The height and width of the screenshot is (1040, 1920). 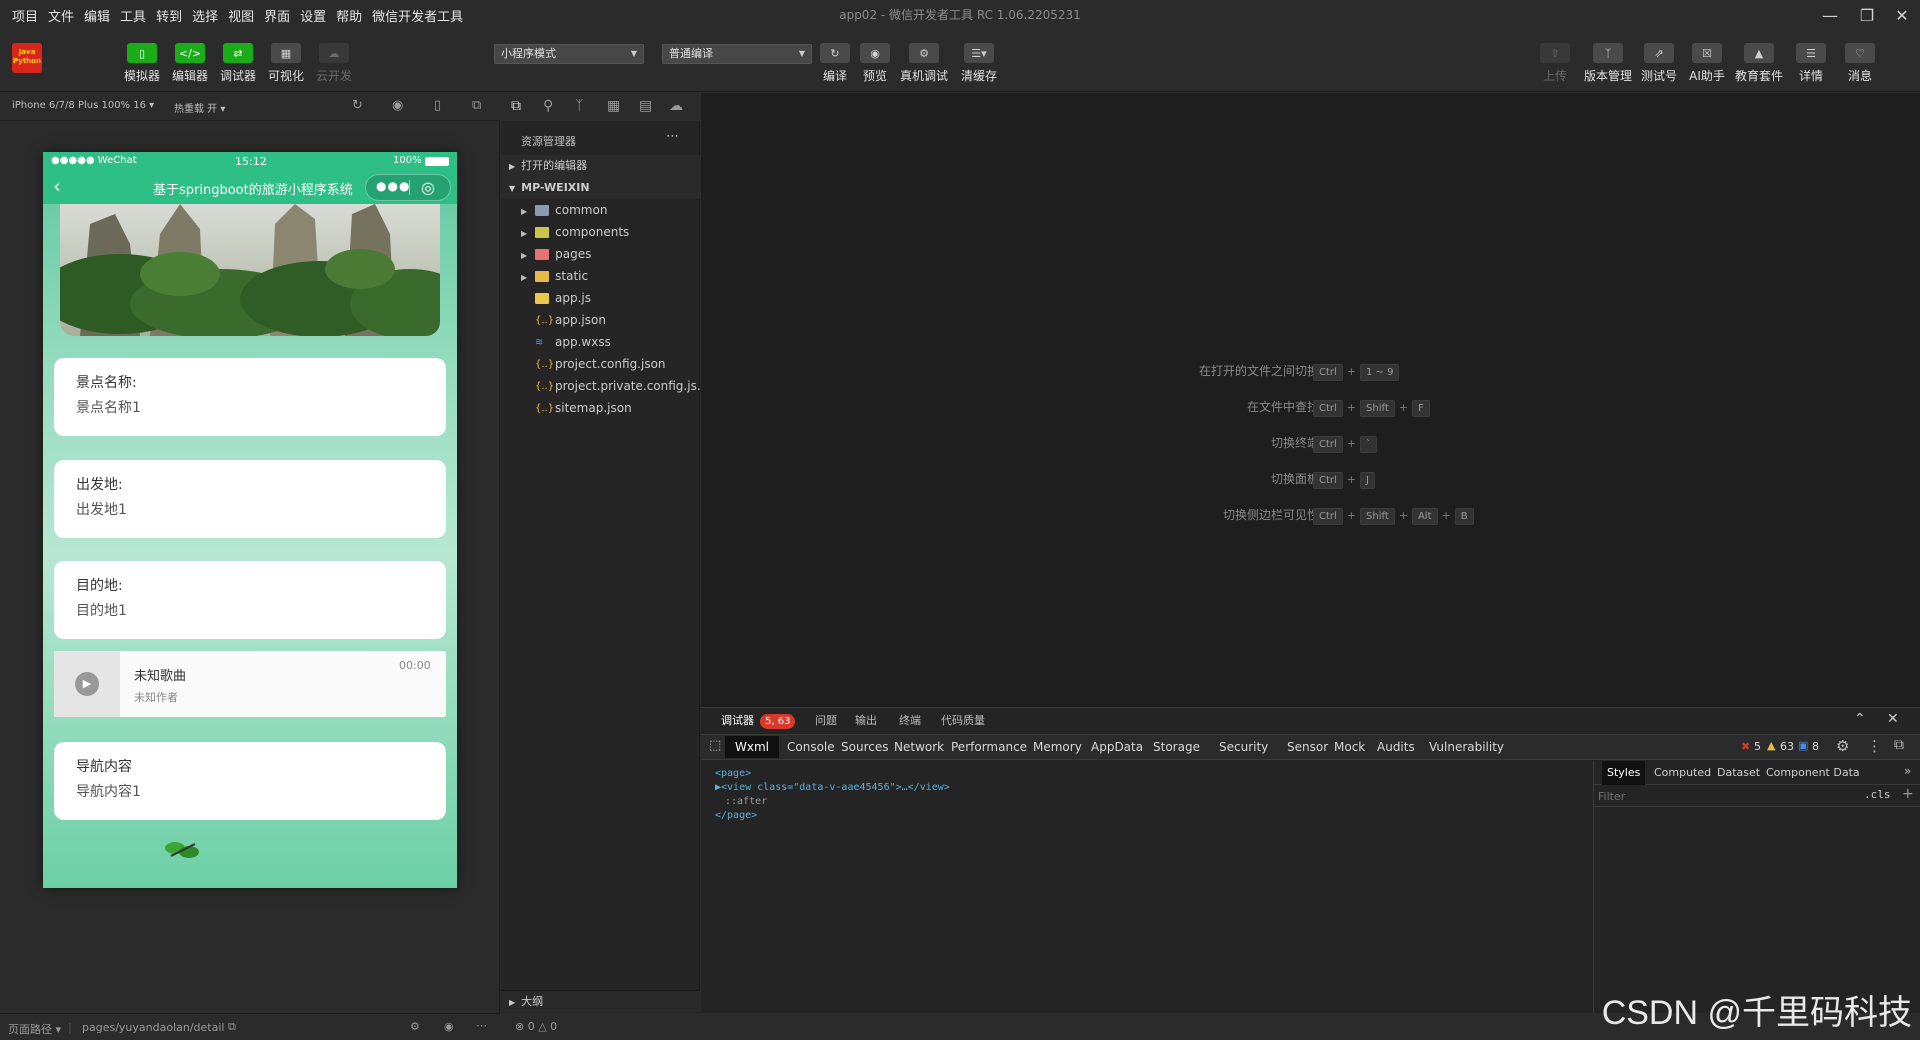 What do you see at coordinates (1860, 63) in the screenshot?
I see `bell-tool-button: ♡ 消息` at bounding box center [1860, 63].